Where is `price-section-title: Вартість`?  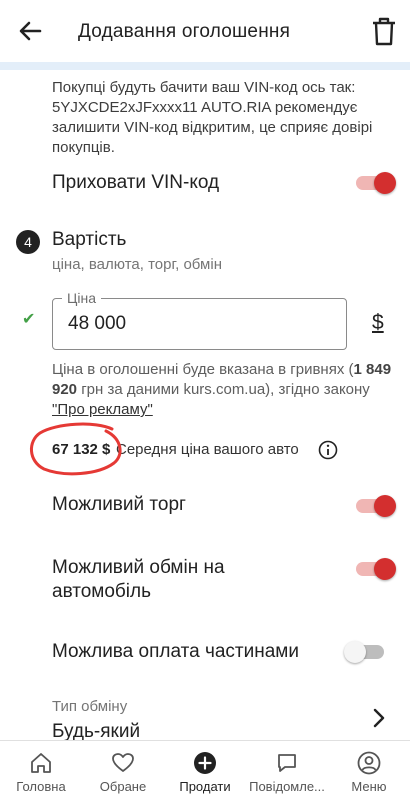 price-section-title: Вартість is located at coordinates (89, 239).